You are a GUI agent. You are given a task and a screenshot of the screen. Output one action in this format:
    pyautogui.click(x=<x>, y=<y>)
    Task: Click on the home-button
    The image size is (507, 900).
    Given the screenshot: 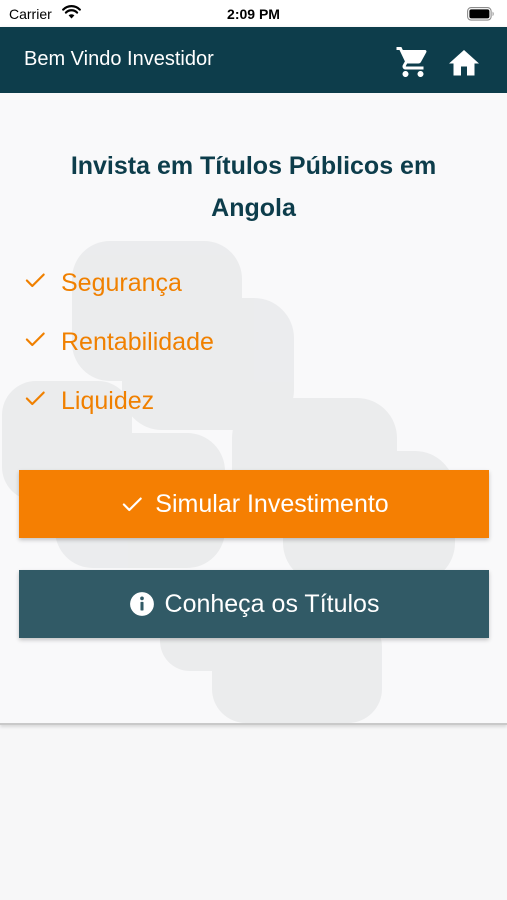 What is the action you would take?
    pyautogui.click(x=464, y=62)
    